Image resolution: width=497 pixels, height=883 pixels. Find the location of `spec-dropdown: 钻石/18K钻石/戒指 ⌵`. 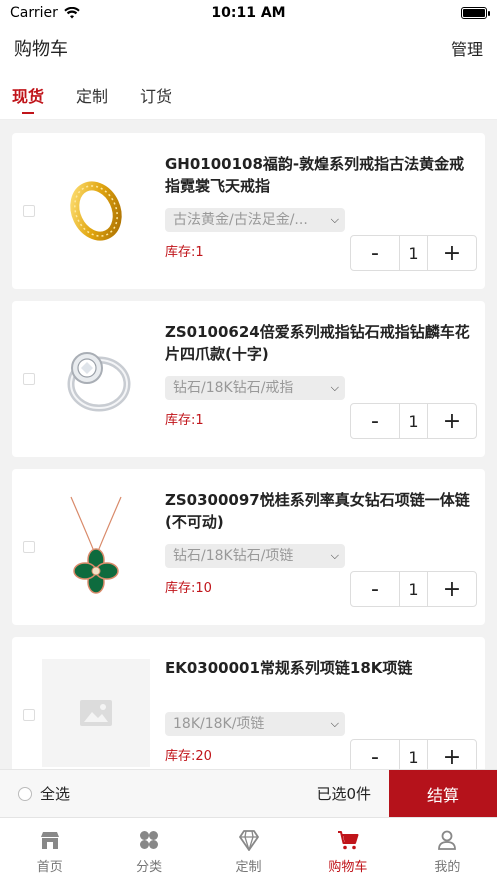

spec-dropdown: 钻石/18K钻石/戒指 ⌵ is located at coordinates (255, 388).